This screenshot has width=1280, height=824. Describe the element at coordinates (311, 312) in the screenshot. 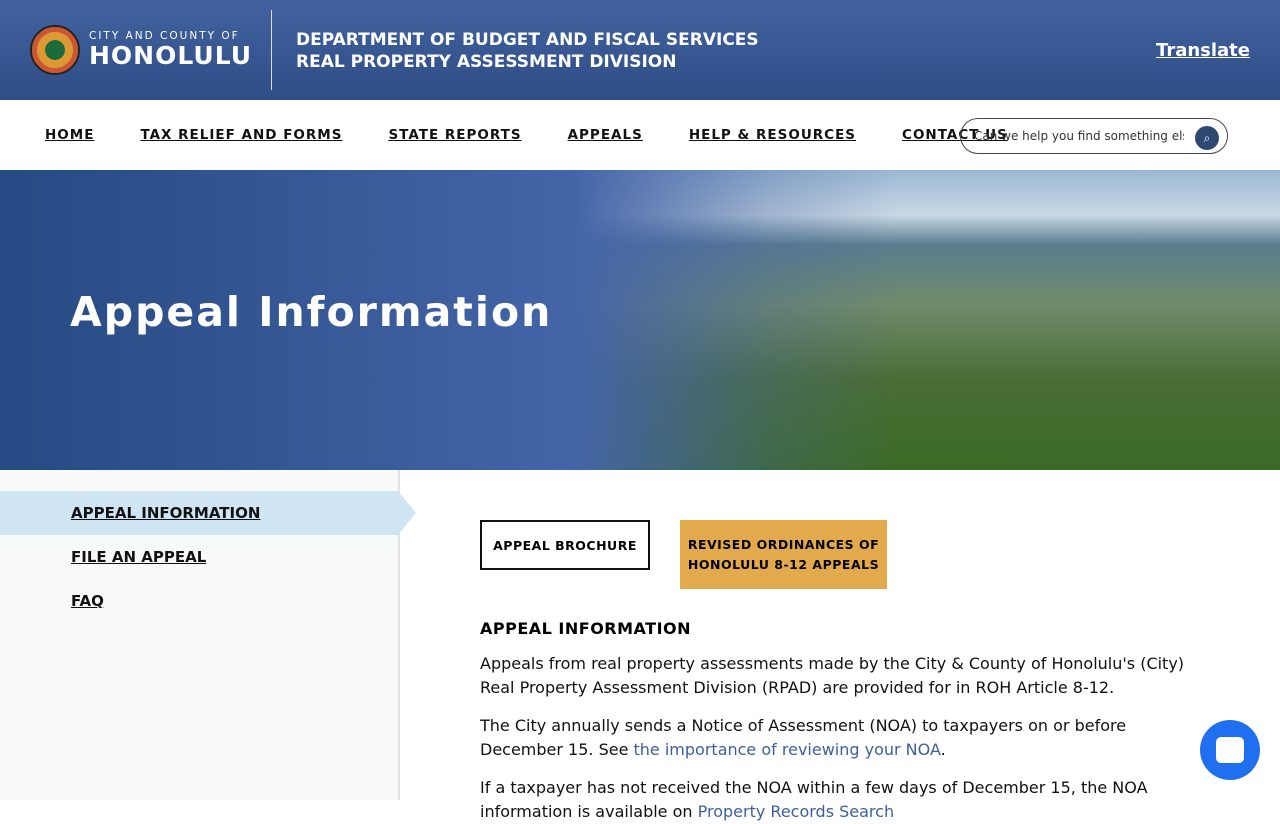

I see `page-title: Appeal Information` at that location.